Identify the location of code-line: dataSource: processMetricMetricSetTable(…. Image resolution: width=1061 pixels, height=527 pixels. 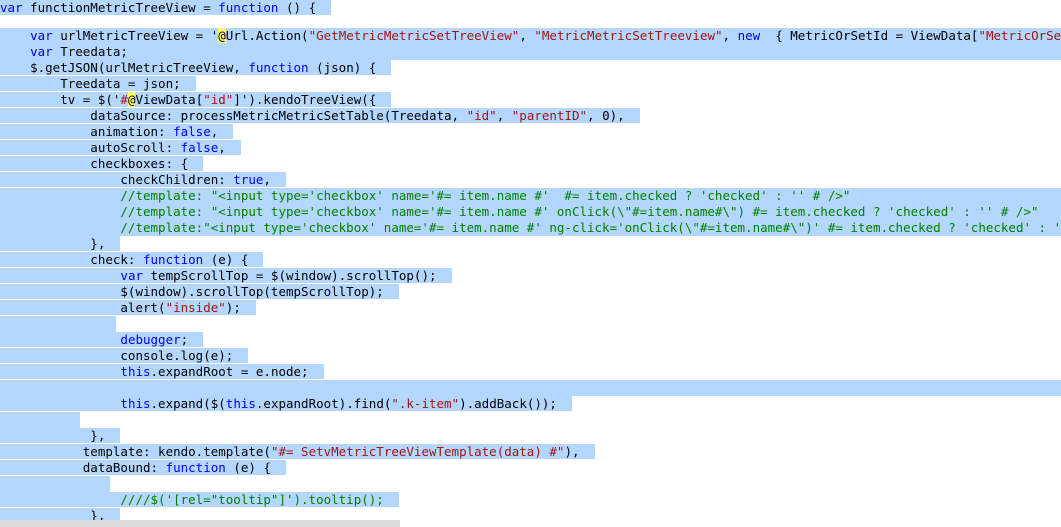
(320, 116).